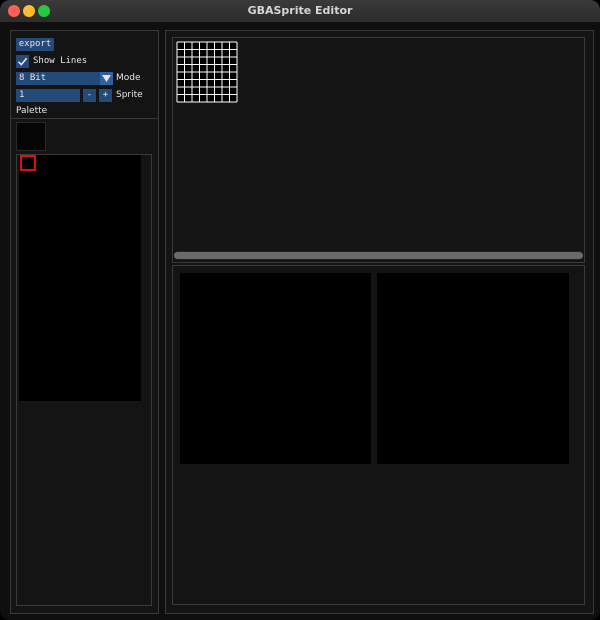 This screenshot has width=600, height=620. I want to click on sprite-increment-button: +, so click(105, 95).